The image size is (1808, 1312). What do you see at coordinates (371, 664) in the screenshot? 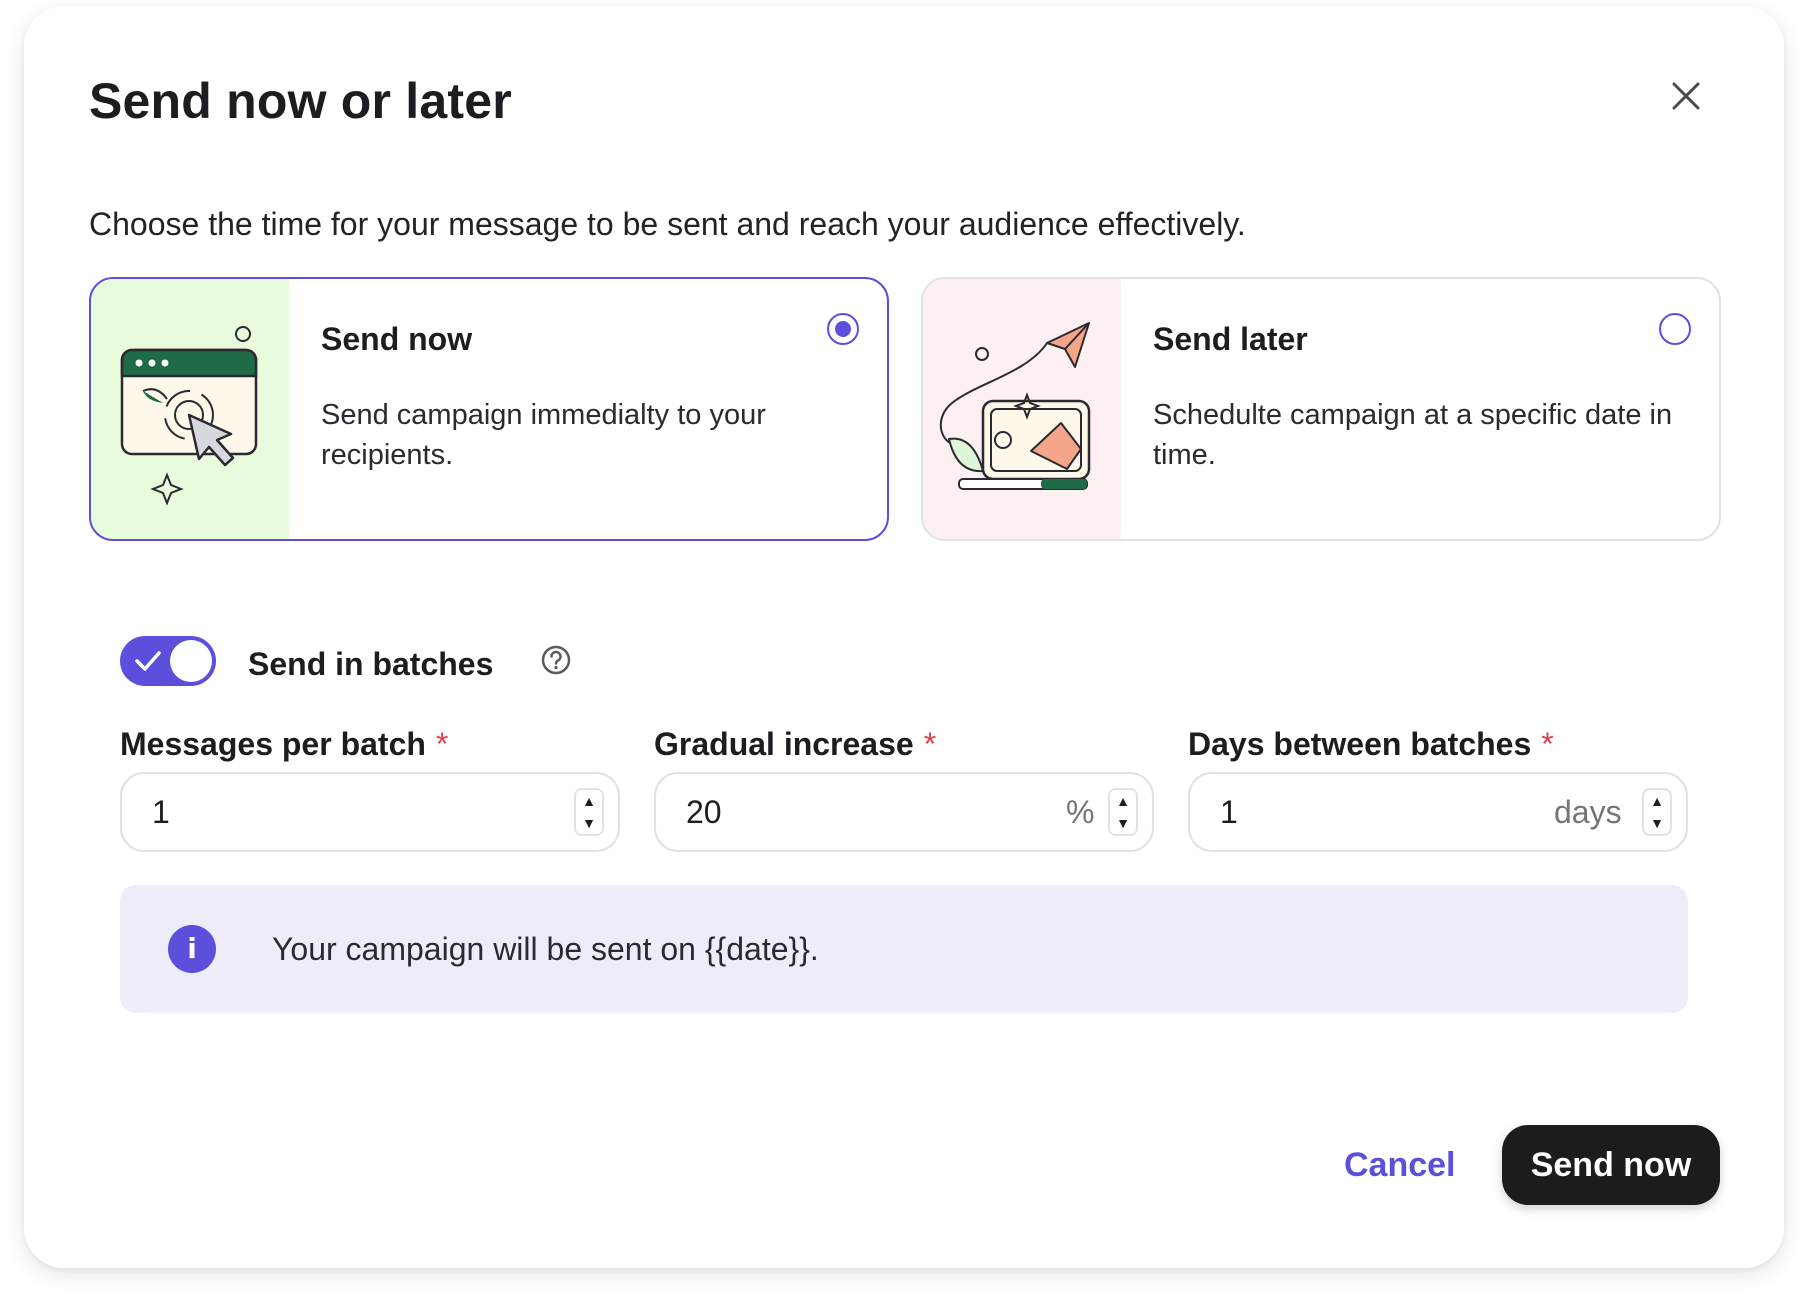
I see `toggle-label: Send in batches` at bounding box center [371, 664].